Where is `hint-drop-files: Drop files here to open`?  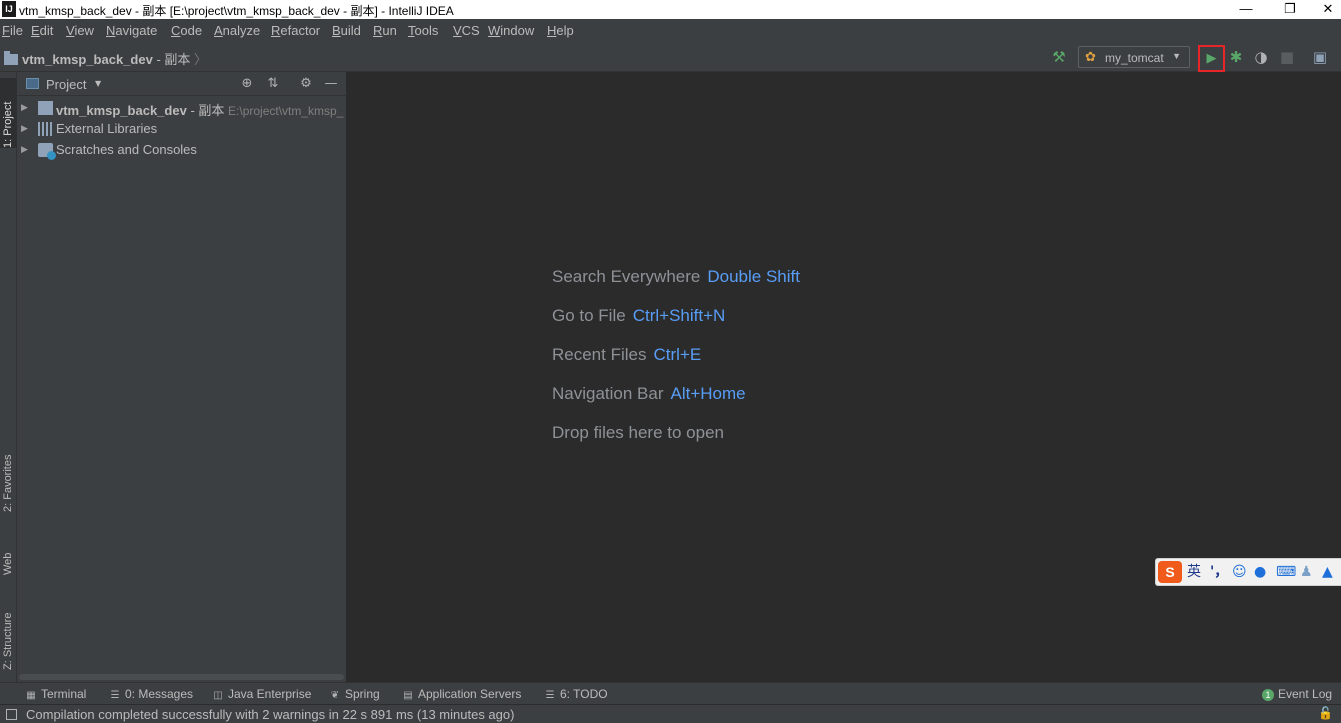 hint-drop-files: Drop files here to open is located at coordinates (638, 433).